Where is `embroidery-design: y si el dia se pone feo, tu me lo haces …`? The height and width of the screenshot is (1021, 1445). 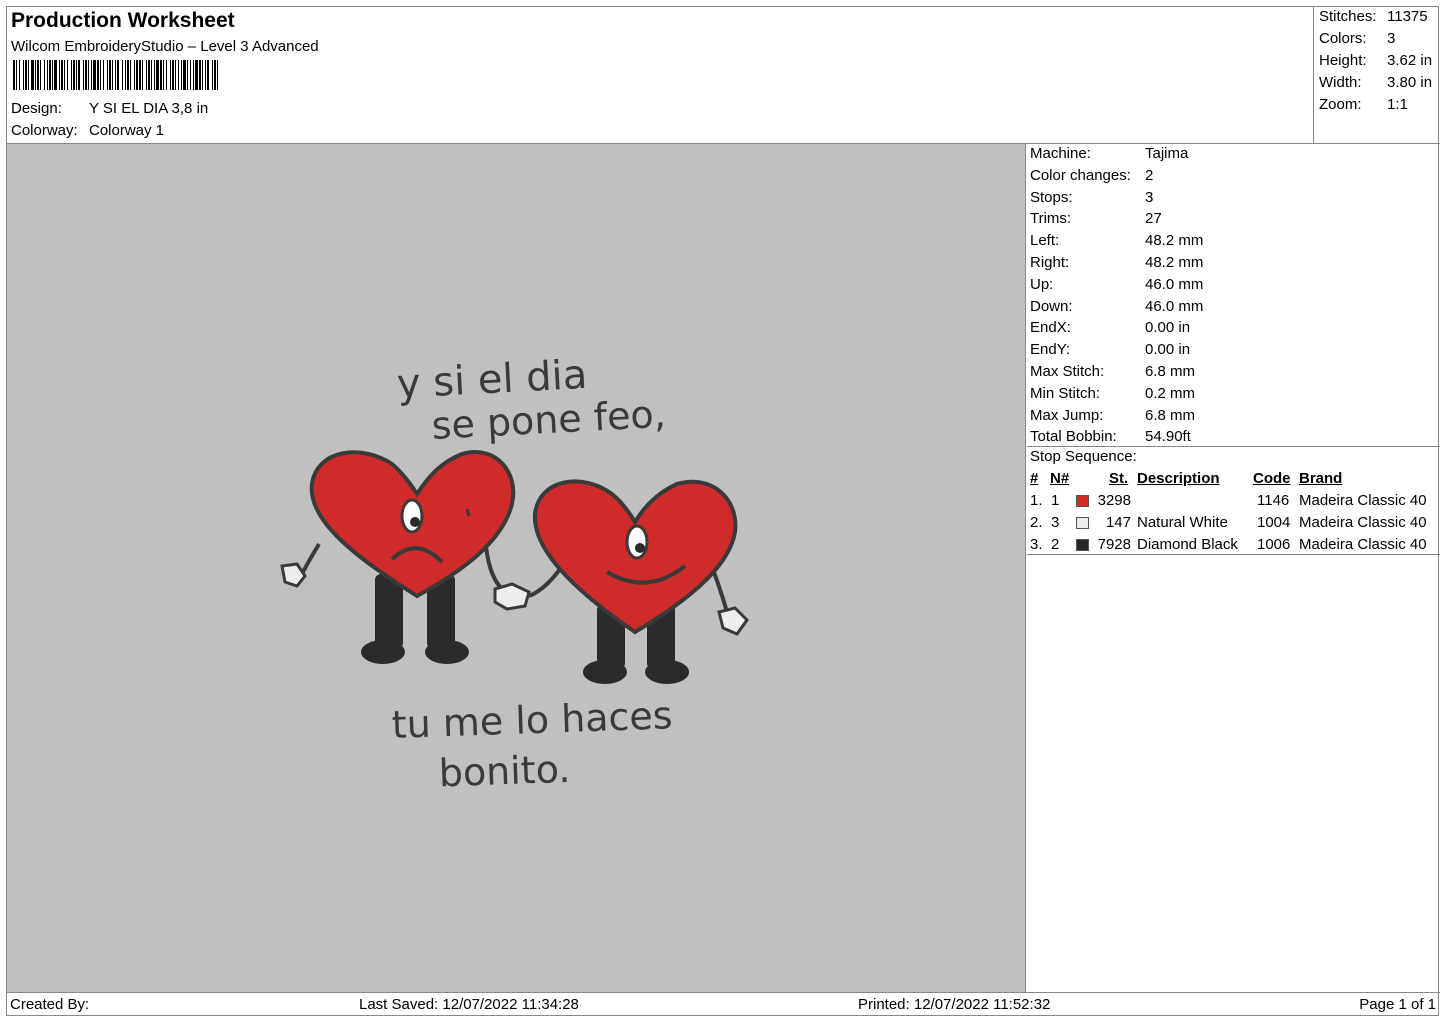
embroidery-design: y si el dia se pone feo, tu me lo haces … is located at coordinates (514, 573).